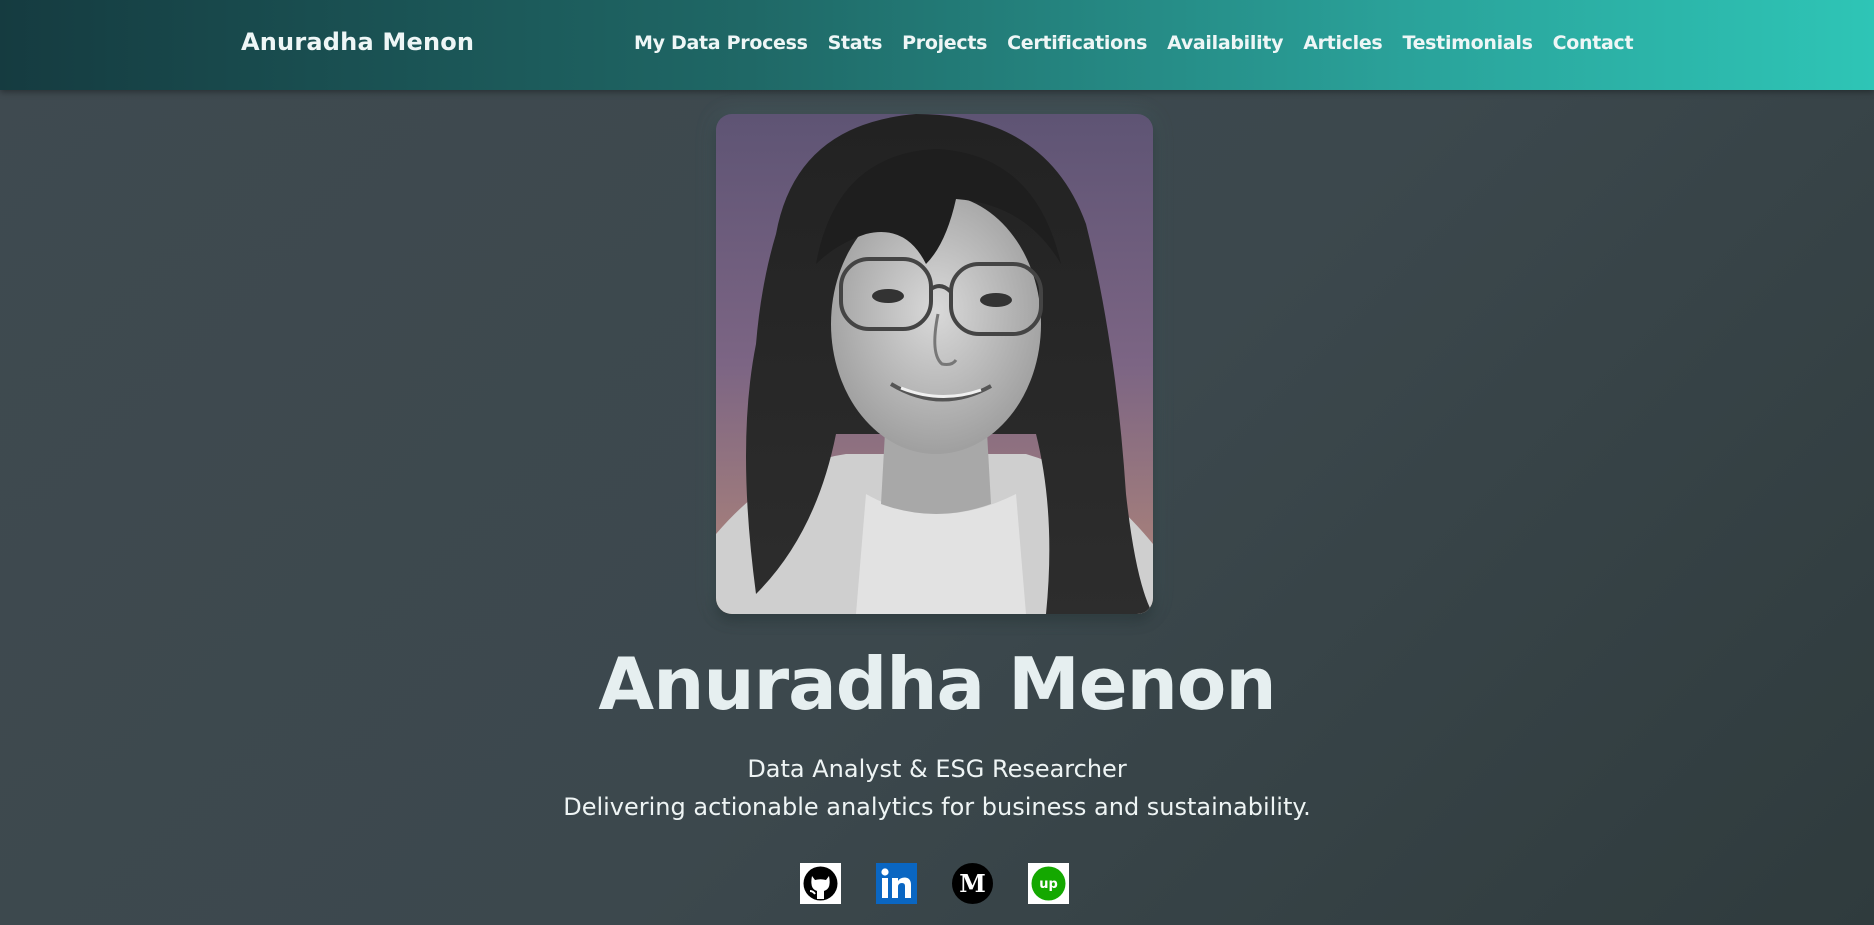 The image size is (1874, 925). I want to click on linkedin-icon, so click(896, 883).